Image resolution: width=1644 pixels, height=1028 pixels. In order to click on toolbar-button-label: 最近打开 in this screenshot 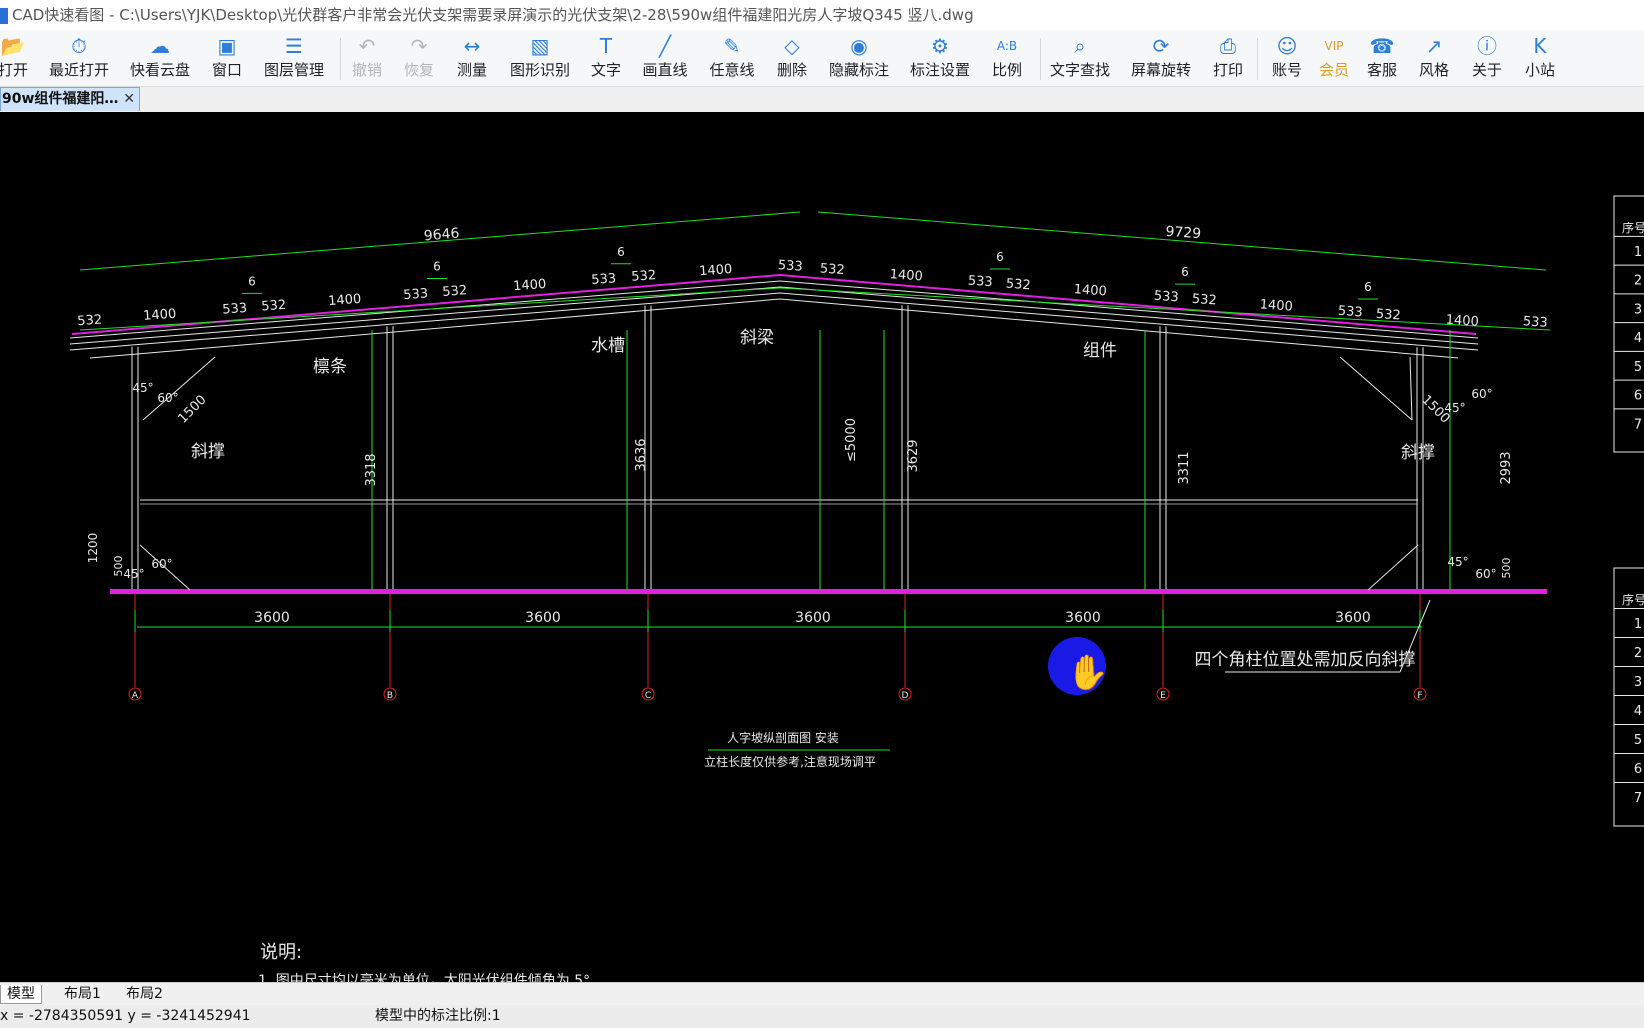, I will do `click(79, 70)`.